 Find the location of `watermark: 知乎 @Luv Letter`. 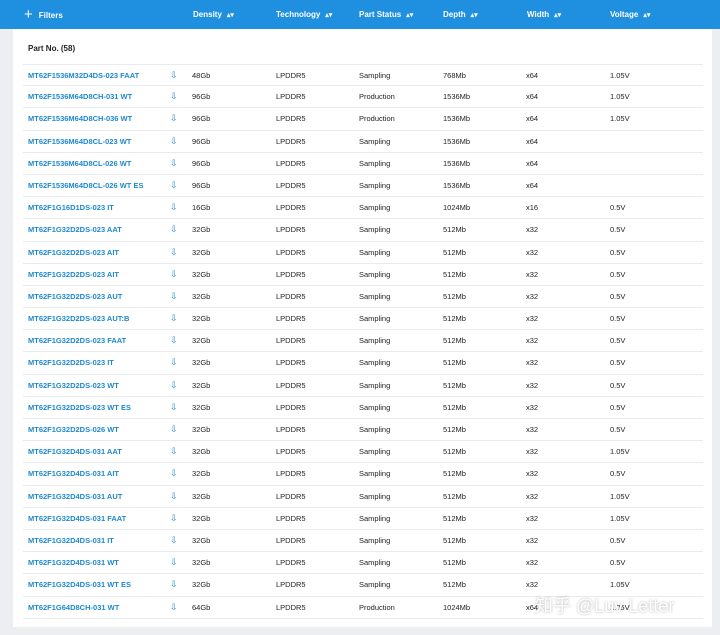

watermark: 知乎 @Luv Letter is located at coordinates (605, 606).